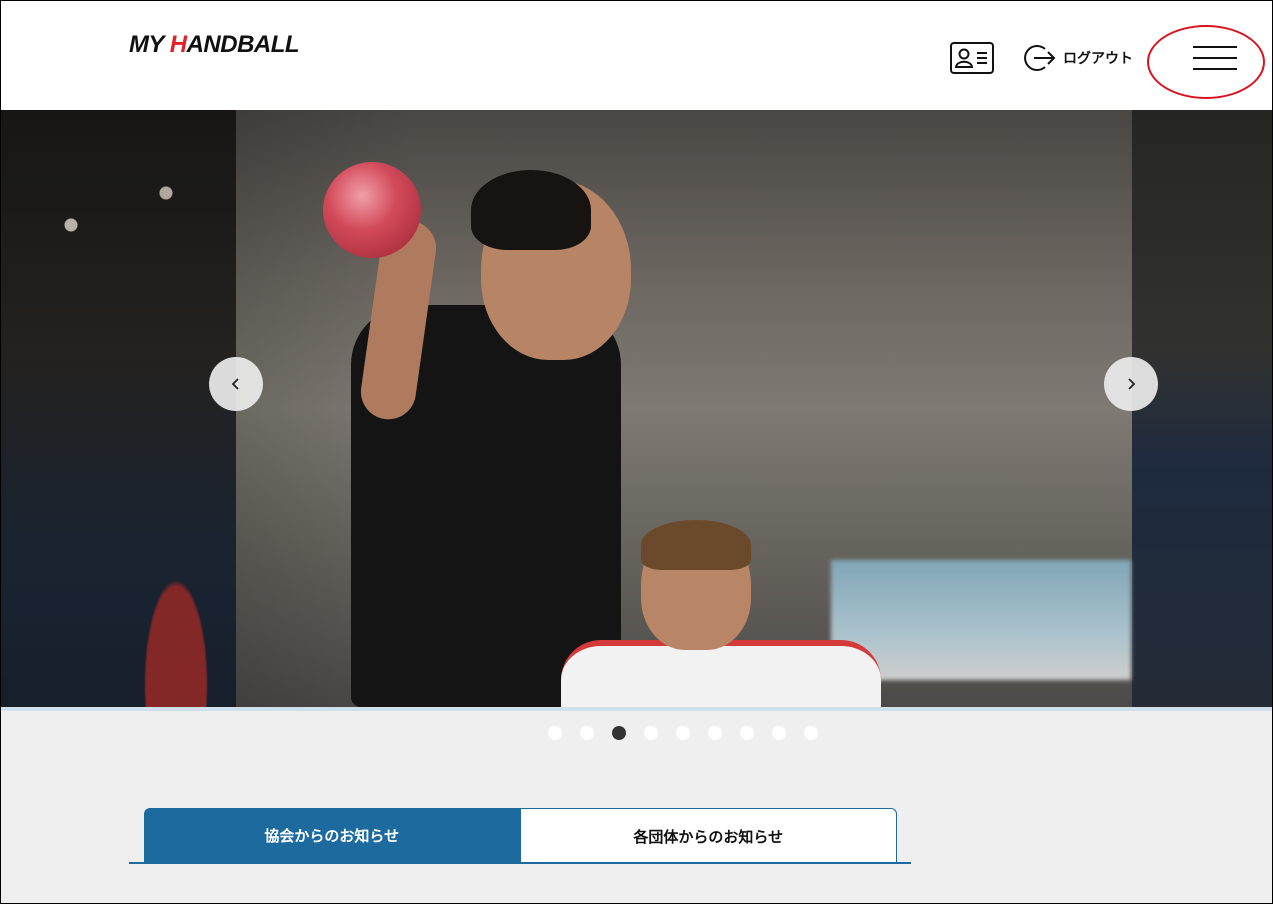  What do you see at coordinates (636, 55) in the screenshot?
I see `site-header: MY HANDBALL ログアウト` at bounding box center [636, 55].